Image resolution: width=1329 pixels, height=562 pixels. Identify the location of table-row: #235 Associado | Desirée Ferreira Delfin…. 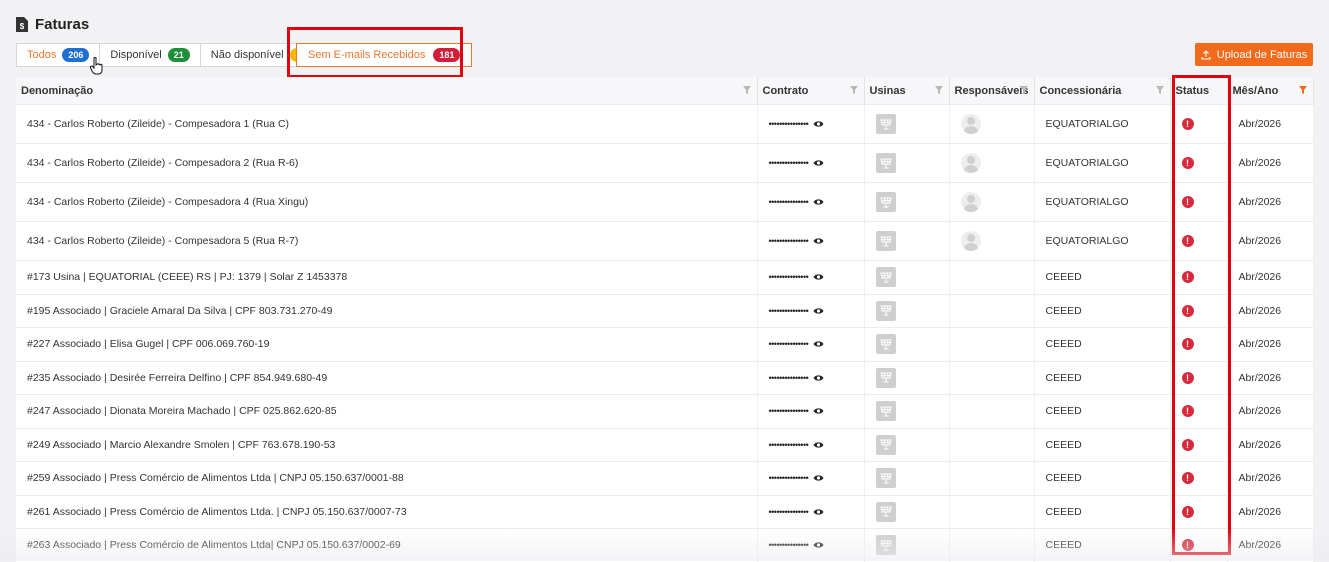
(665, 377).